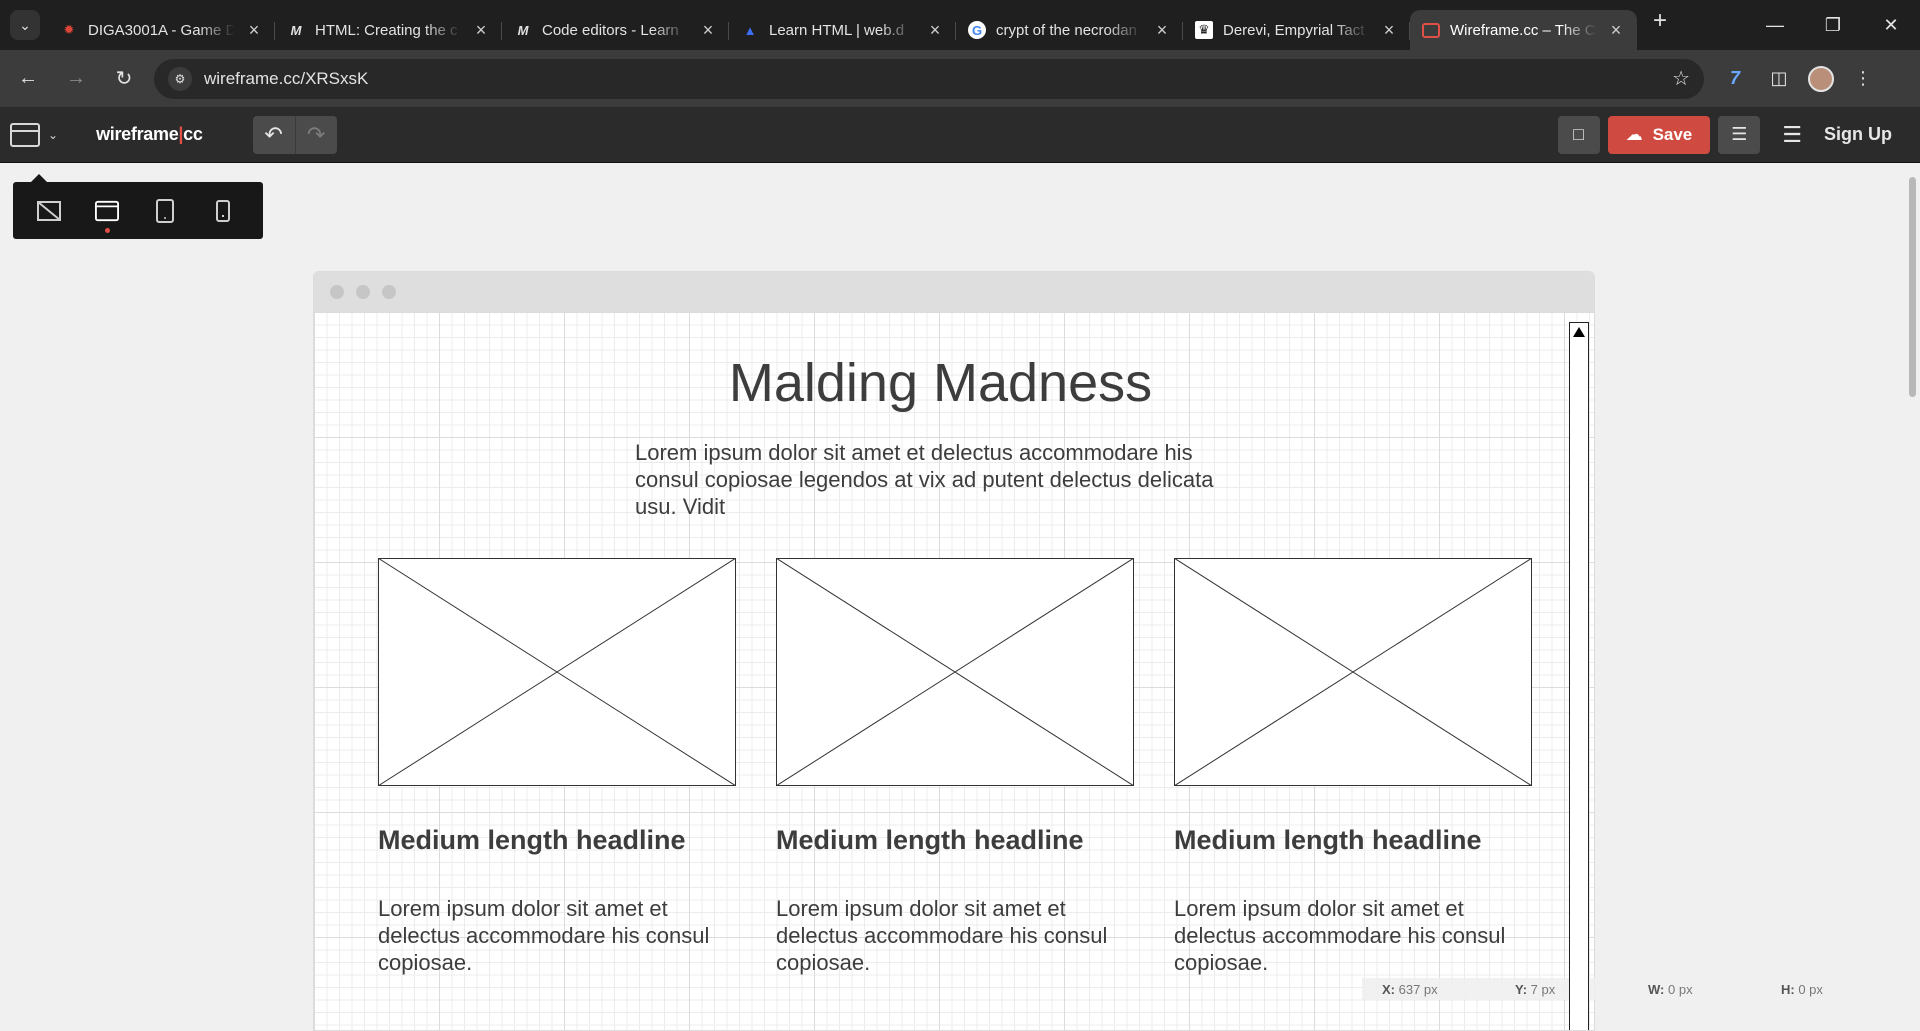  What do you see at coordinates (1821, 78) in the screenshot?
I see `profile-avatar` at bounding box center [1821, 78].